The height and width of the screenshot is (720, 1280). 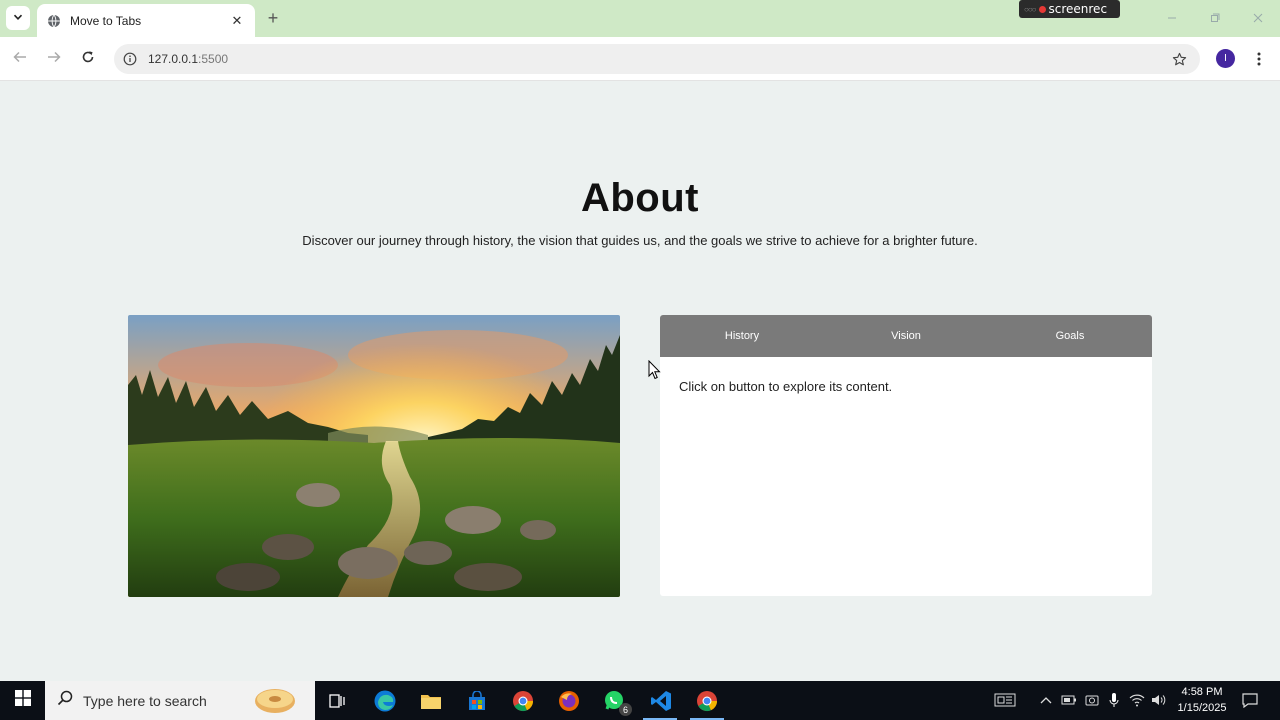 What do you see at coordinates (1202, 700) in the screenshot?
I see `system-clock: 4:58 PM 1/15/2025` at bounding box center [1202, 700].